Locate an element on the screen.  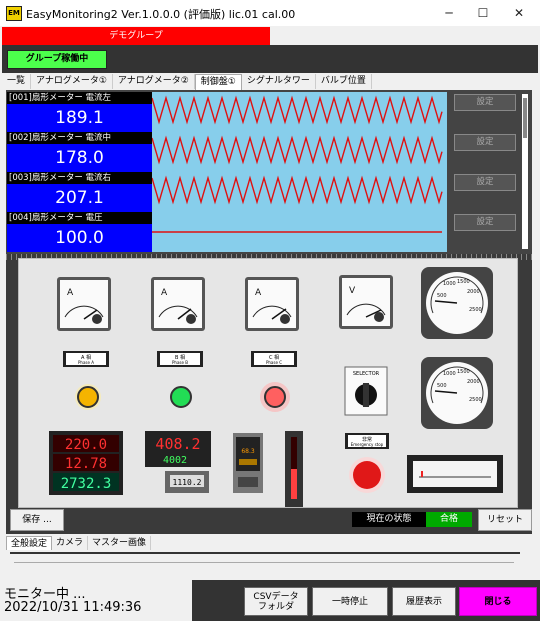
meter-label: [002]扇形メーター 電流中 is located at coordinates (79, 138).